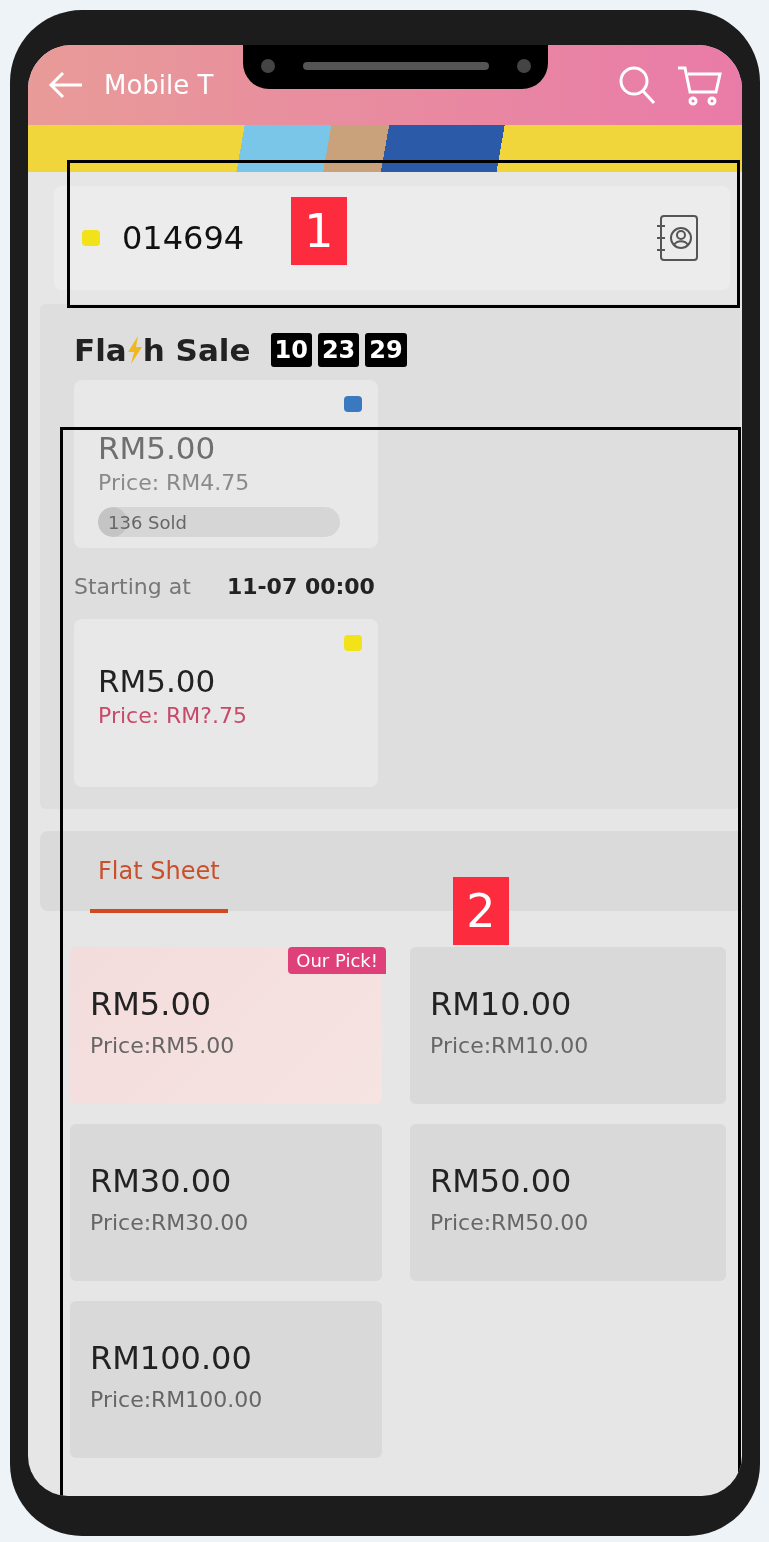  I want to click on countdown-digits: 10, so click(291, 350).